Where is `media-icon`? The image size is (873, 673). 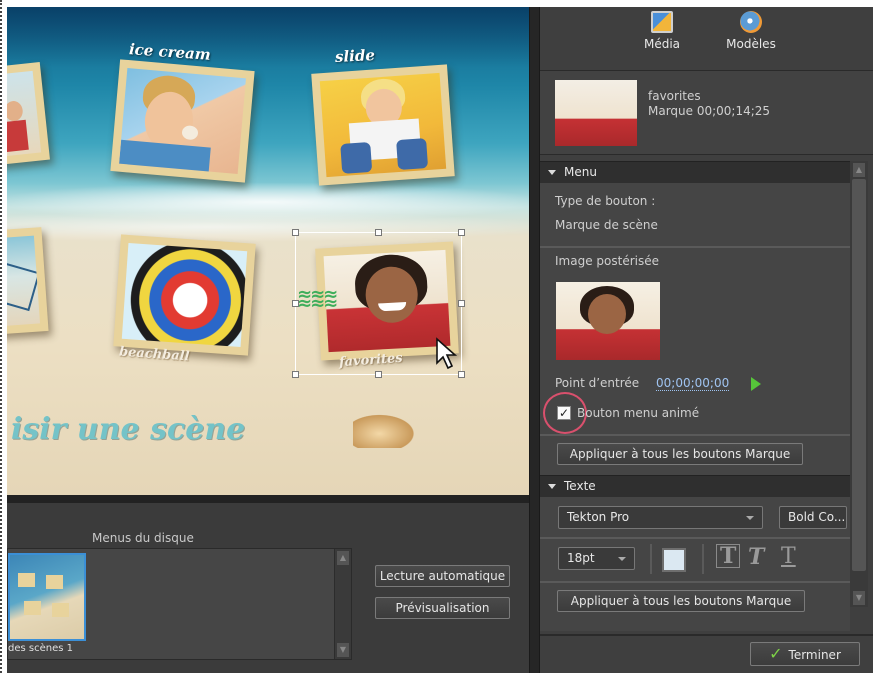
media-icon is located at coordinates (662, 22).